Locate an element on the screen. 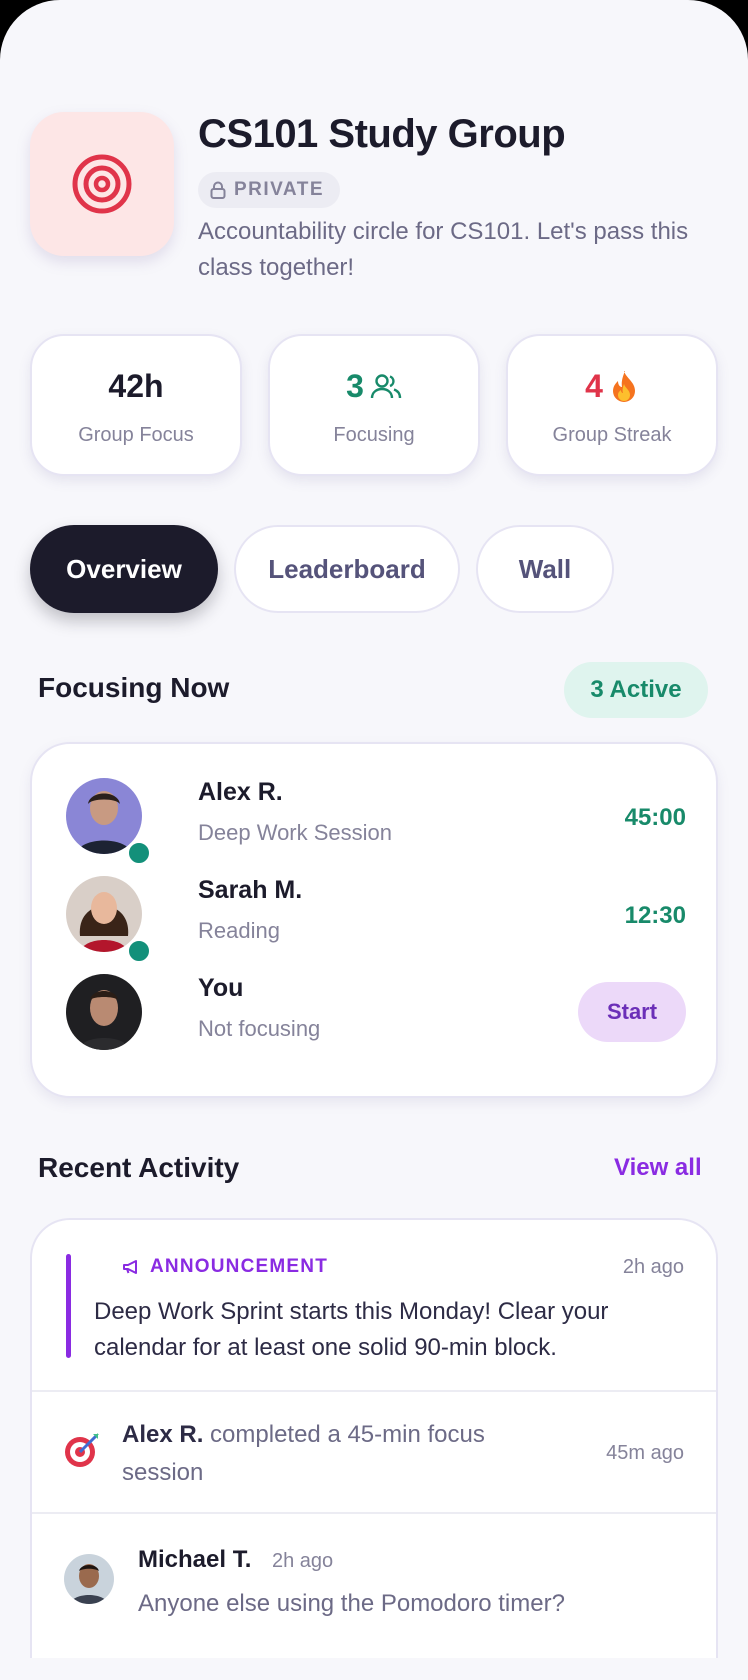 The width and height of the screenshot is (748, 1680). stat-card-group-focus: 42h Group Focus is located at coordinates (136, 405).